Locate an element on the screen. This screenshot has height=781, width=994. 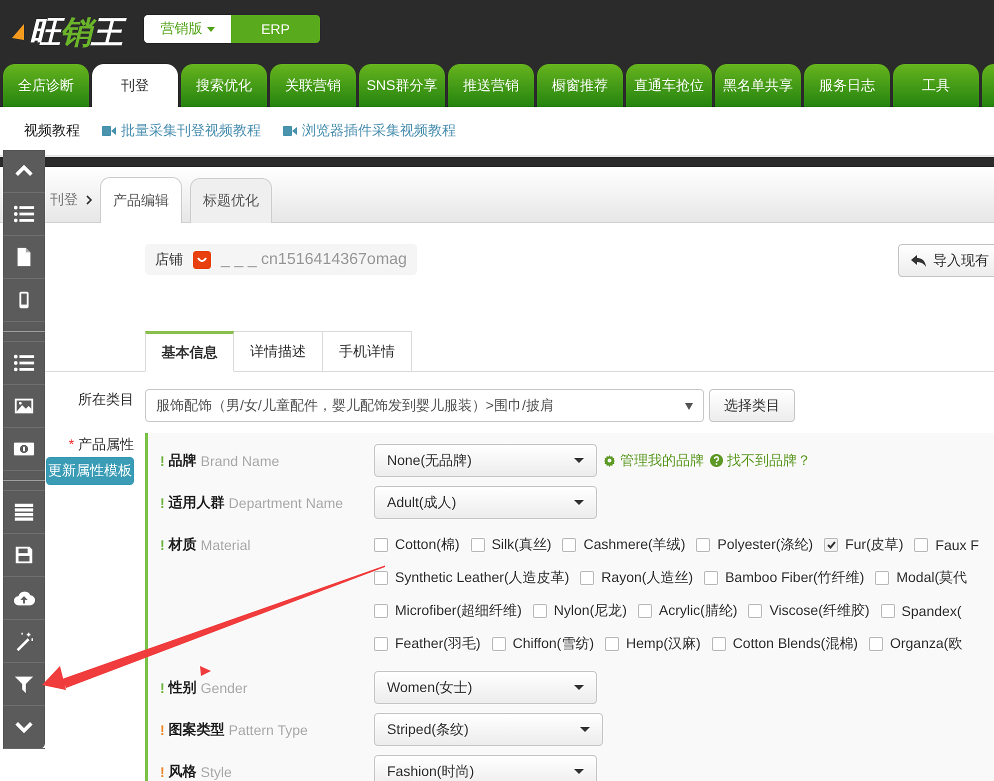
section-title: 视频教程 is located at coordinates (52, 131).